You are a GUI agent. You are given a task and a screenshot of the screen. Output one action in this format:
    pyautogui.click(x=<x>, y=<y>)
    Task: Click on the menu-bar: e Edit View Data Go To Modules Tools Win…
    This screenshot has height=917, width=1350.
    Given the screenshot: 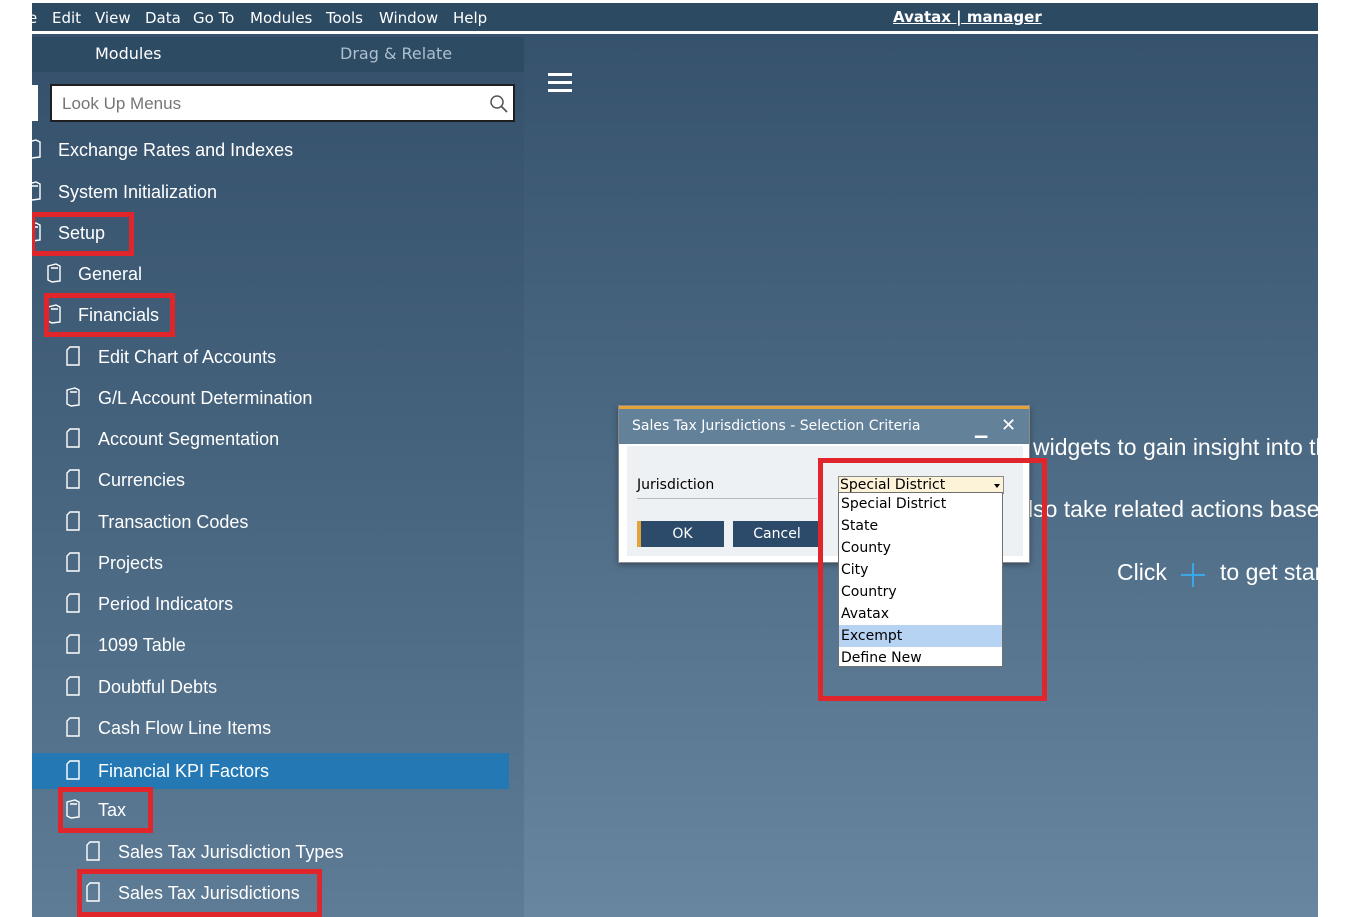 What is the action you would take?
    pyautogui.click(x=675, y=18)
    